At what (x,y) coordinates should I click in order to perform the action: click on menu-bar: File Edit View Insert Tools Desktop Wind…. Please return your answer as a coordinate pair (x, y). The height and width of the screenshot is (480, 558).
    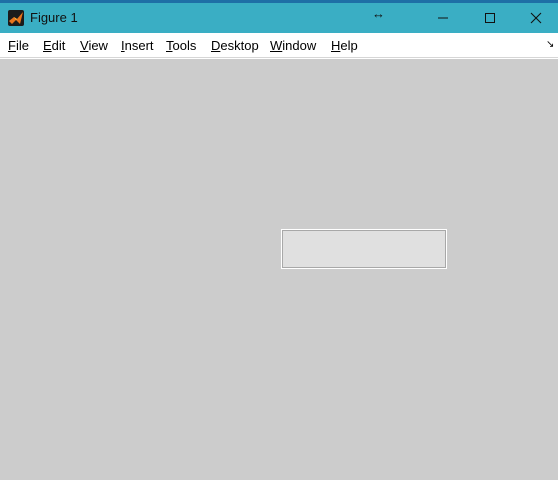
    Looking at the image, I should click on (279, 45).